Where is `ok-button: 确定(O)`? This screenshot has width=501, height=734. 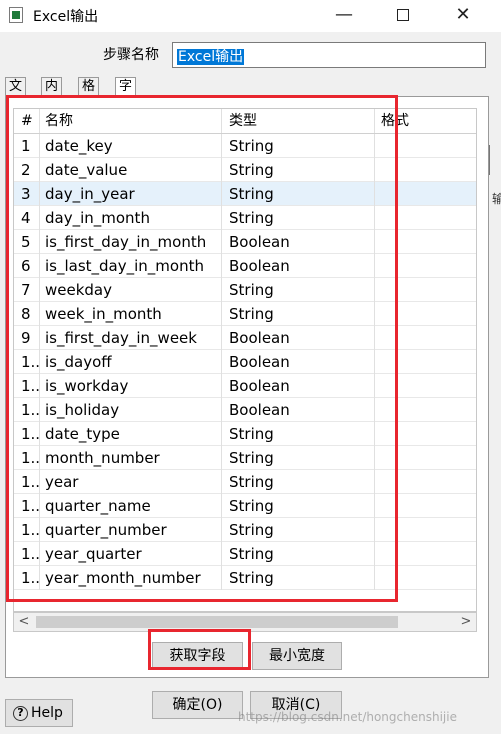 ok-button: 确定(O) is located at coordinates (197, 705).